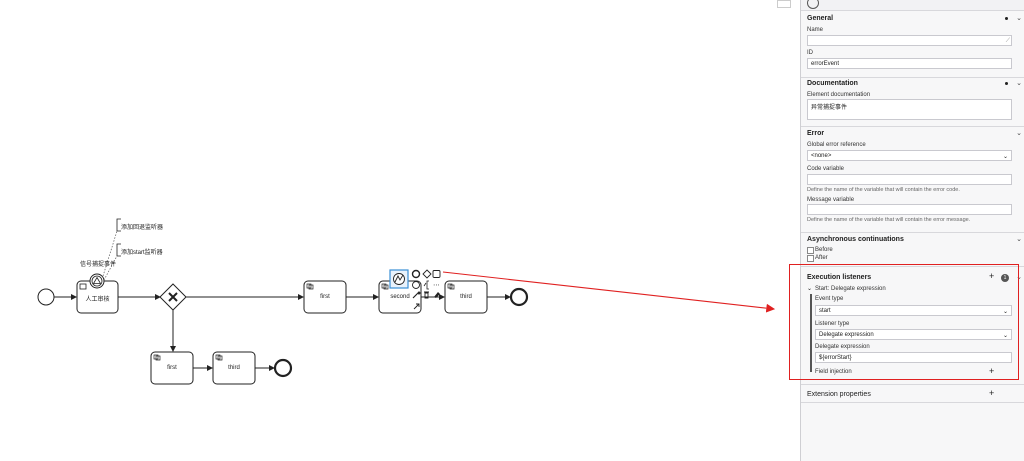  What do you see at coordinates (909, 40) in the screenshot?
I see `name-field: ⟋` at bounding box center [909, 40].